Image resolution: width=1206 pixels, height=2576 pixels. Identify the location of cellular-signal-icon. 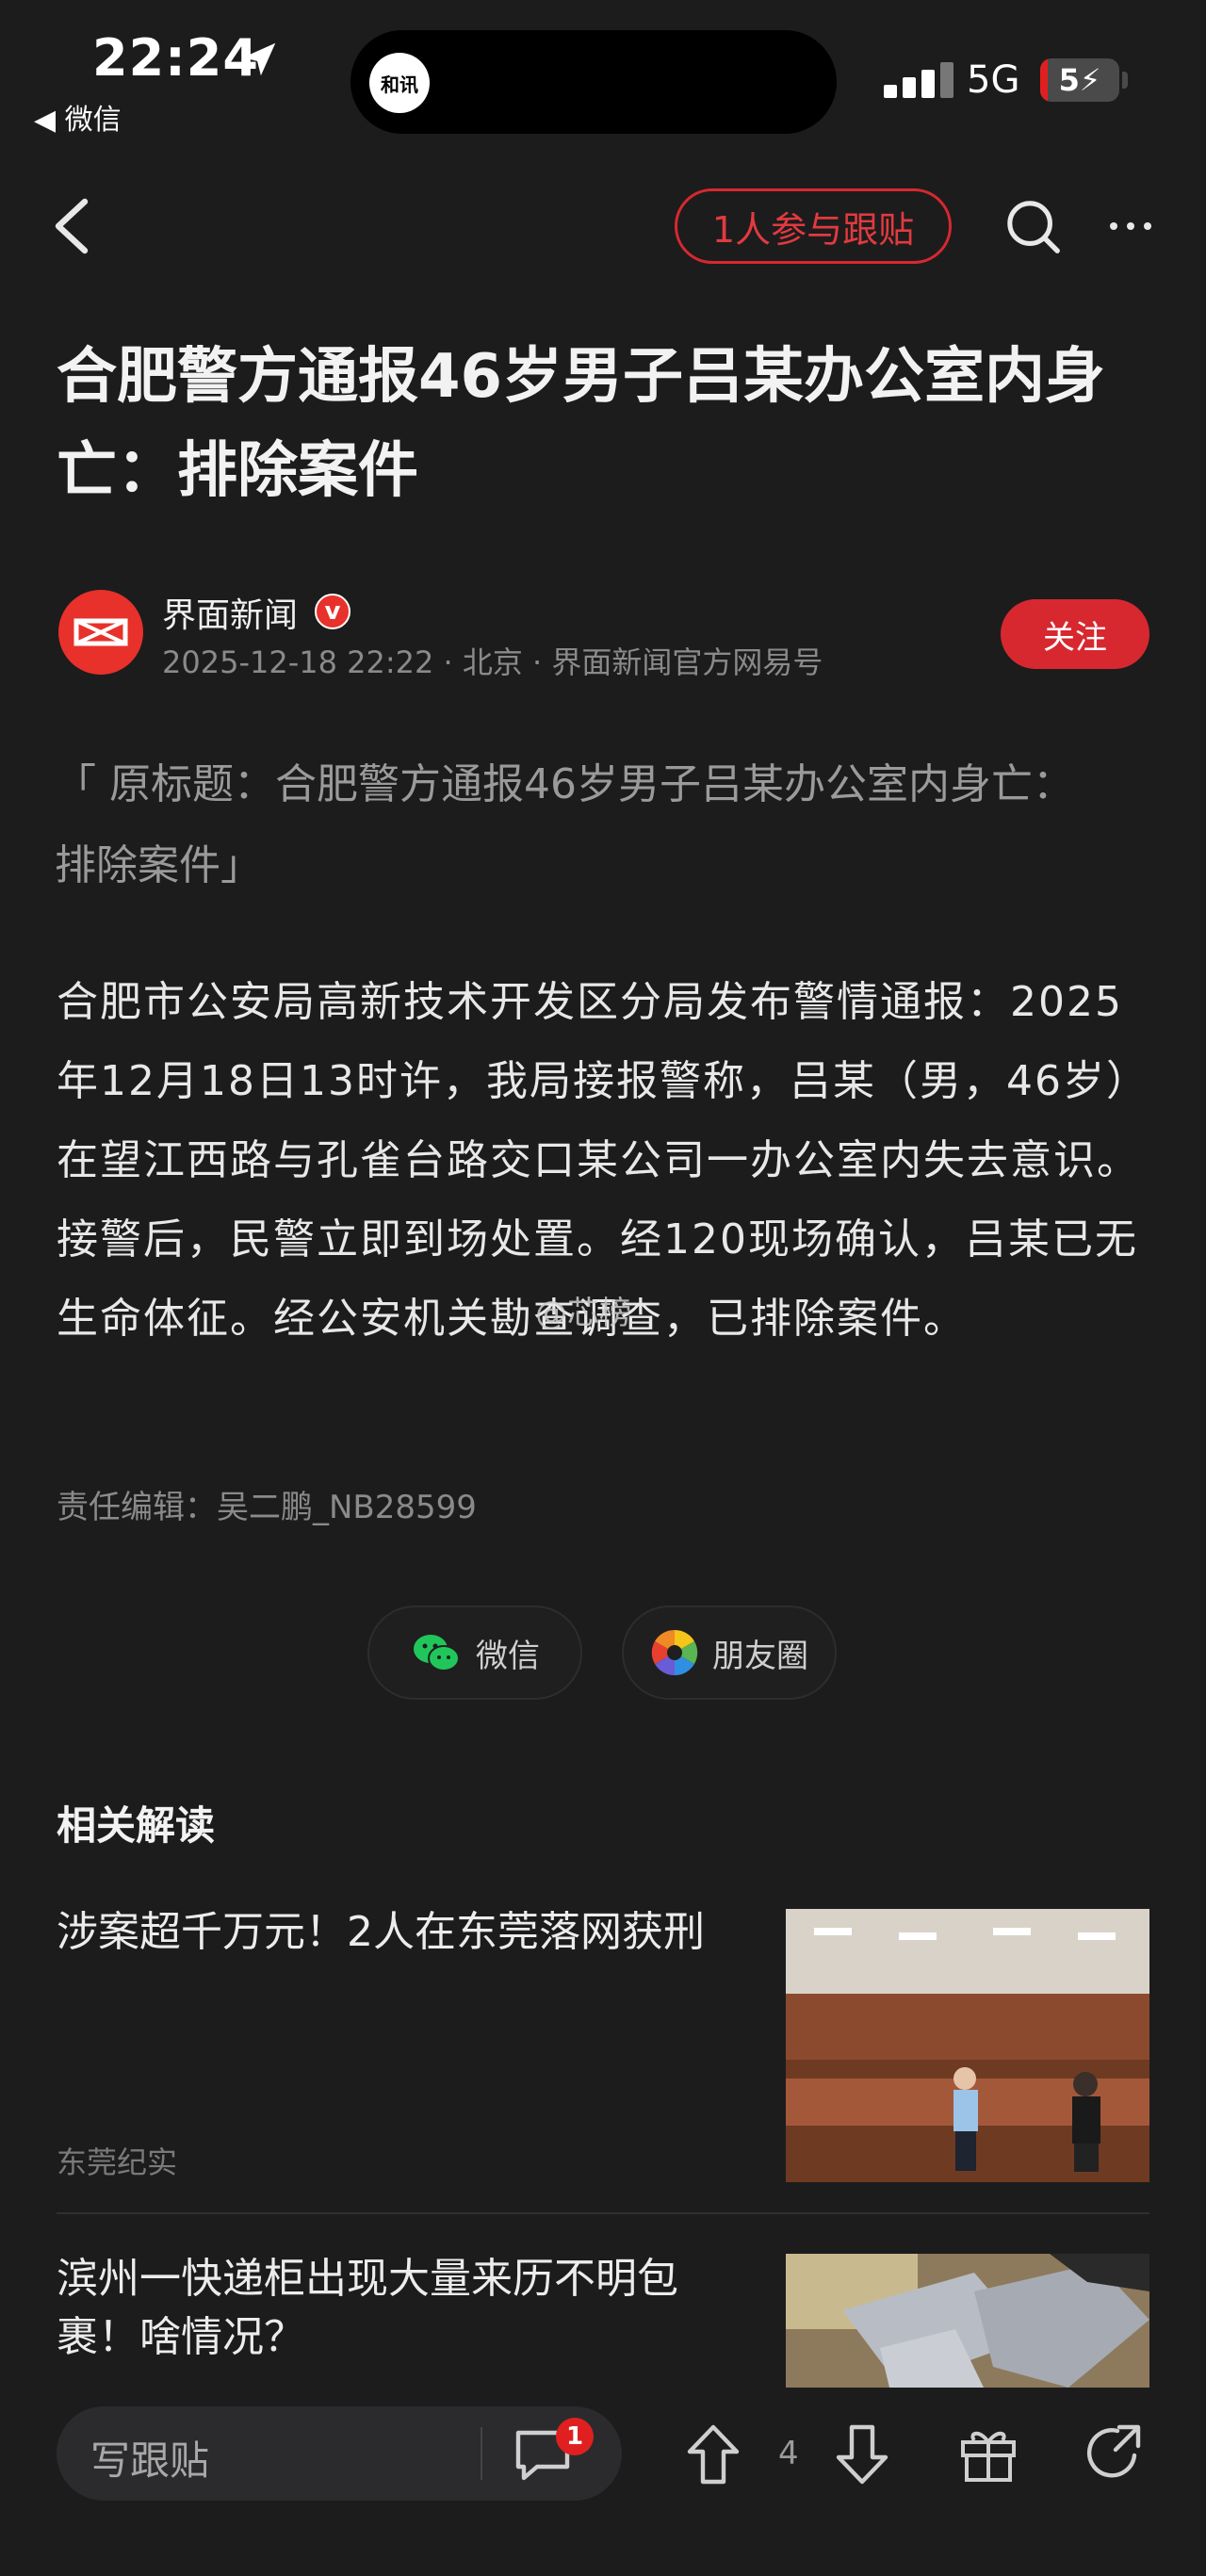
(921, 80).